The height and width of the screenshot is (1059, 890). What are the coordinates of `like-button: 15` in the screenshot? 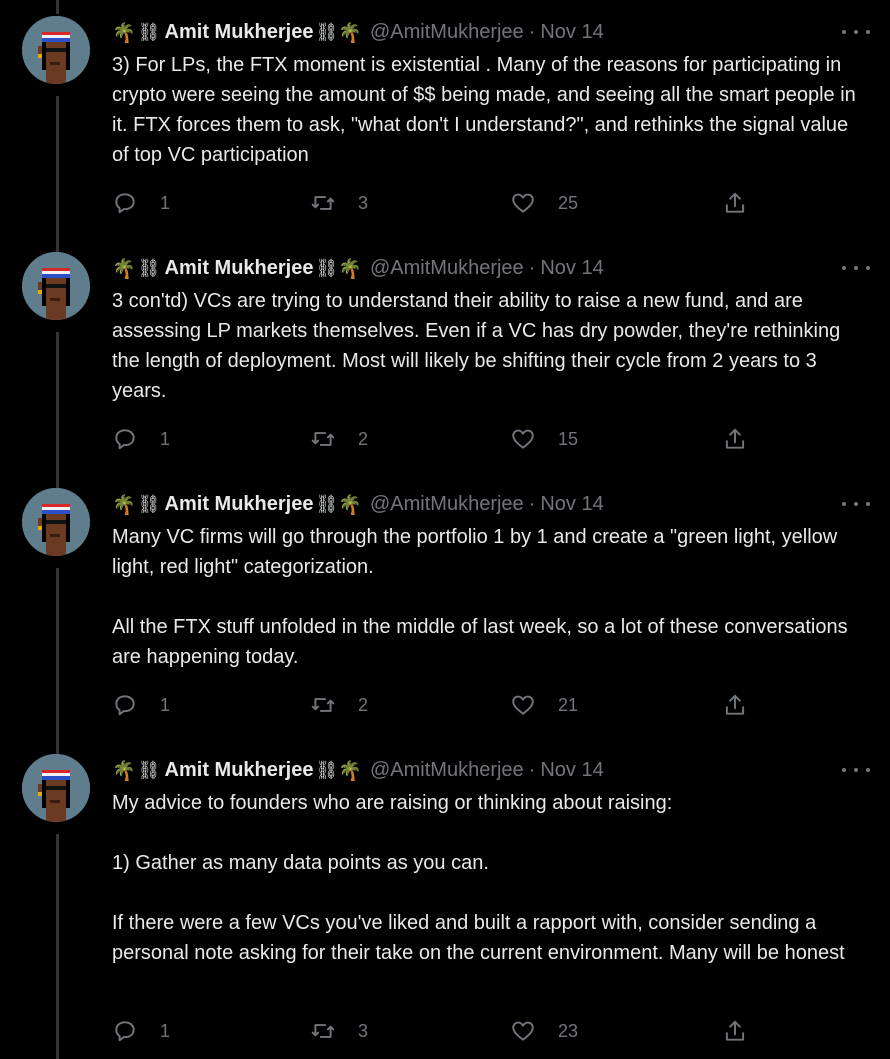 It's located at (544, 439).